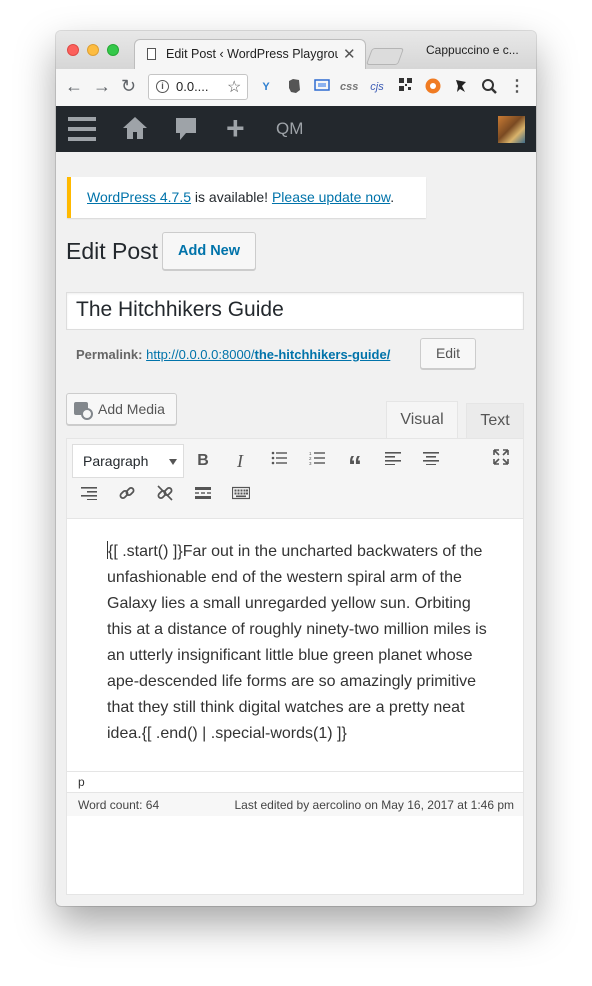 Image resolution: width=592 pixels, height=986 pixels. What do you see at coordinates (322, 354) in the screenshot?
I see `permalink-slug: the-hitchhikers-guide/` at bounding box center [322, 354].